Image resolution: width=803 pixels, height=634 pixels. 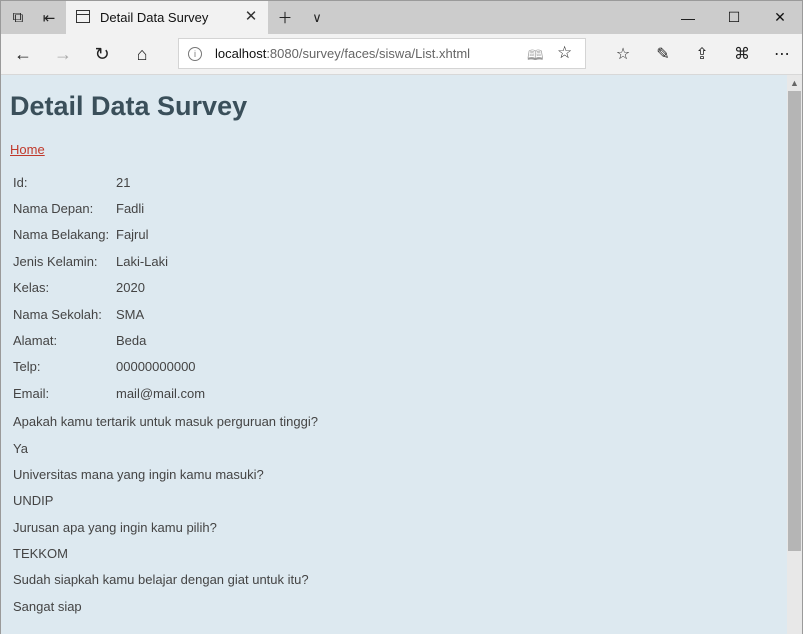 I want to click on table-row: Telp: 00000000000, so click(x=109, y=367).